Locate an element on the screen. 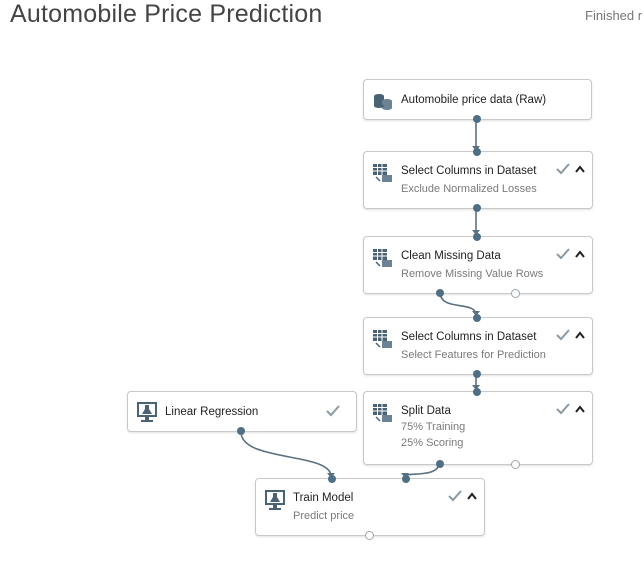 This screenshot has height=564, width=644. clean-data-icon is located at coordinates (382, 258).